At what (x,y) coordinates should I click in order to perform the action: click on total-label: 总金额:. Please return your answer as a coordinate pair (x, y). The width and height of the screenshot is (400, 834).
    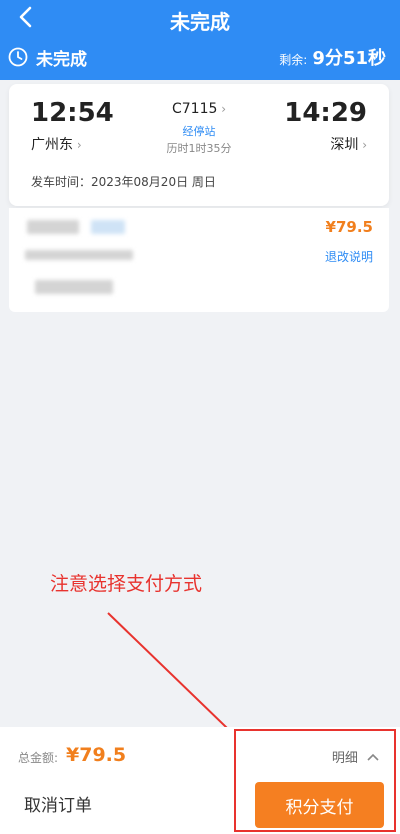
    Looking at the image, I should click on (38, 758).